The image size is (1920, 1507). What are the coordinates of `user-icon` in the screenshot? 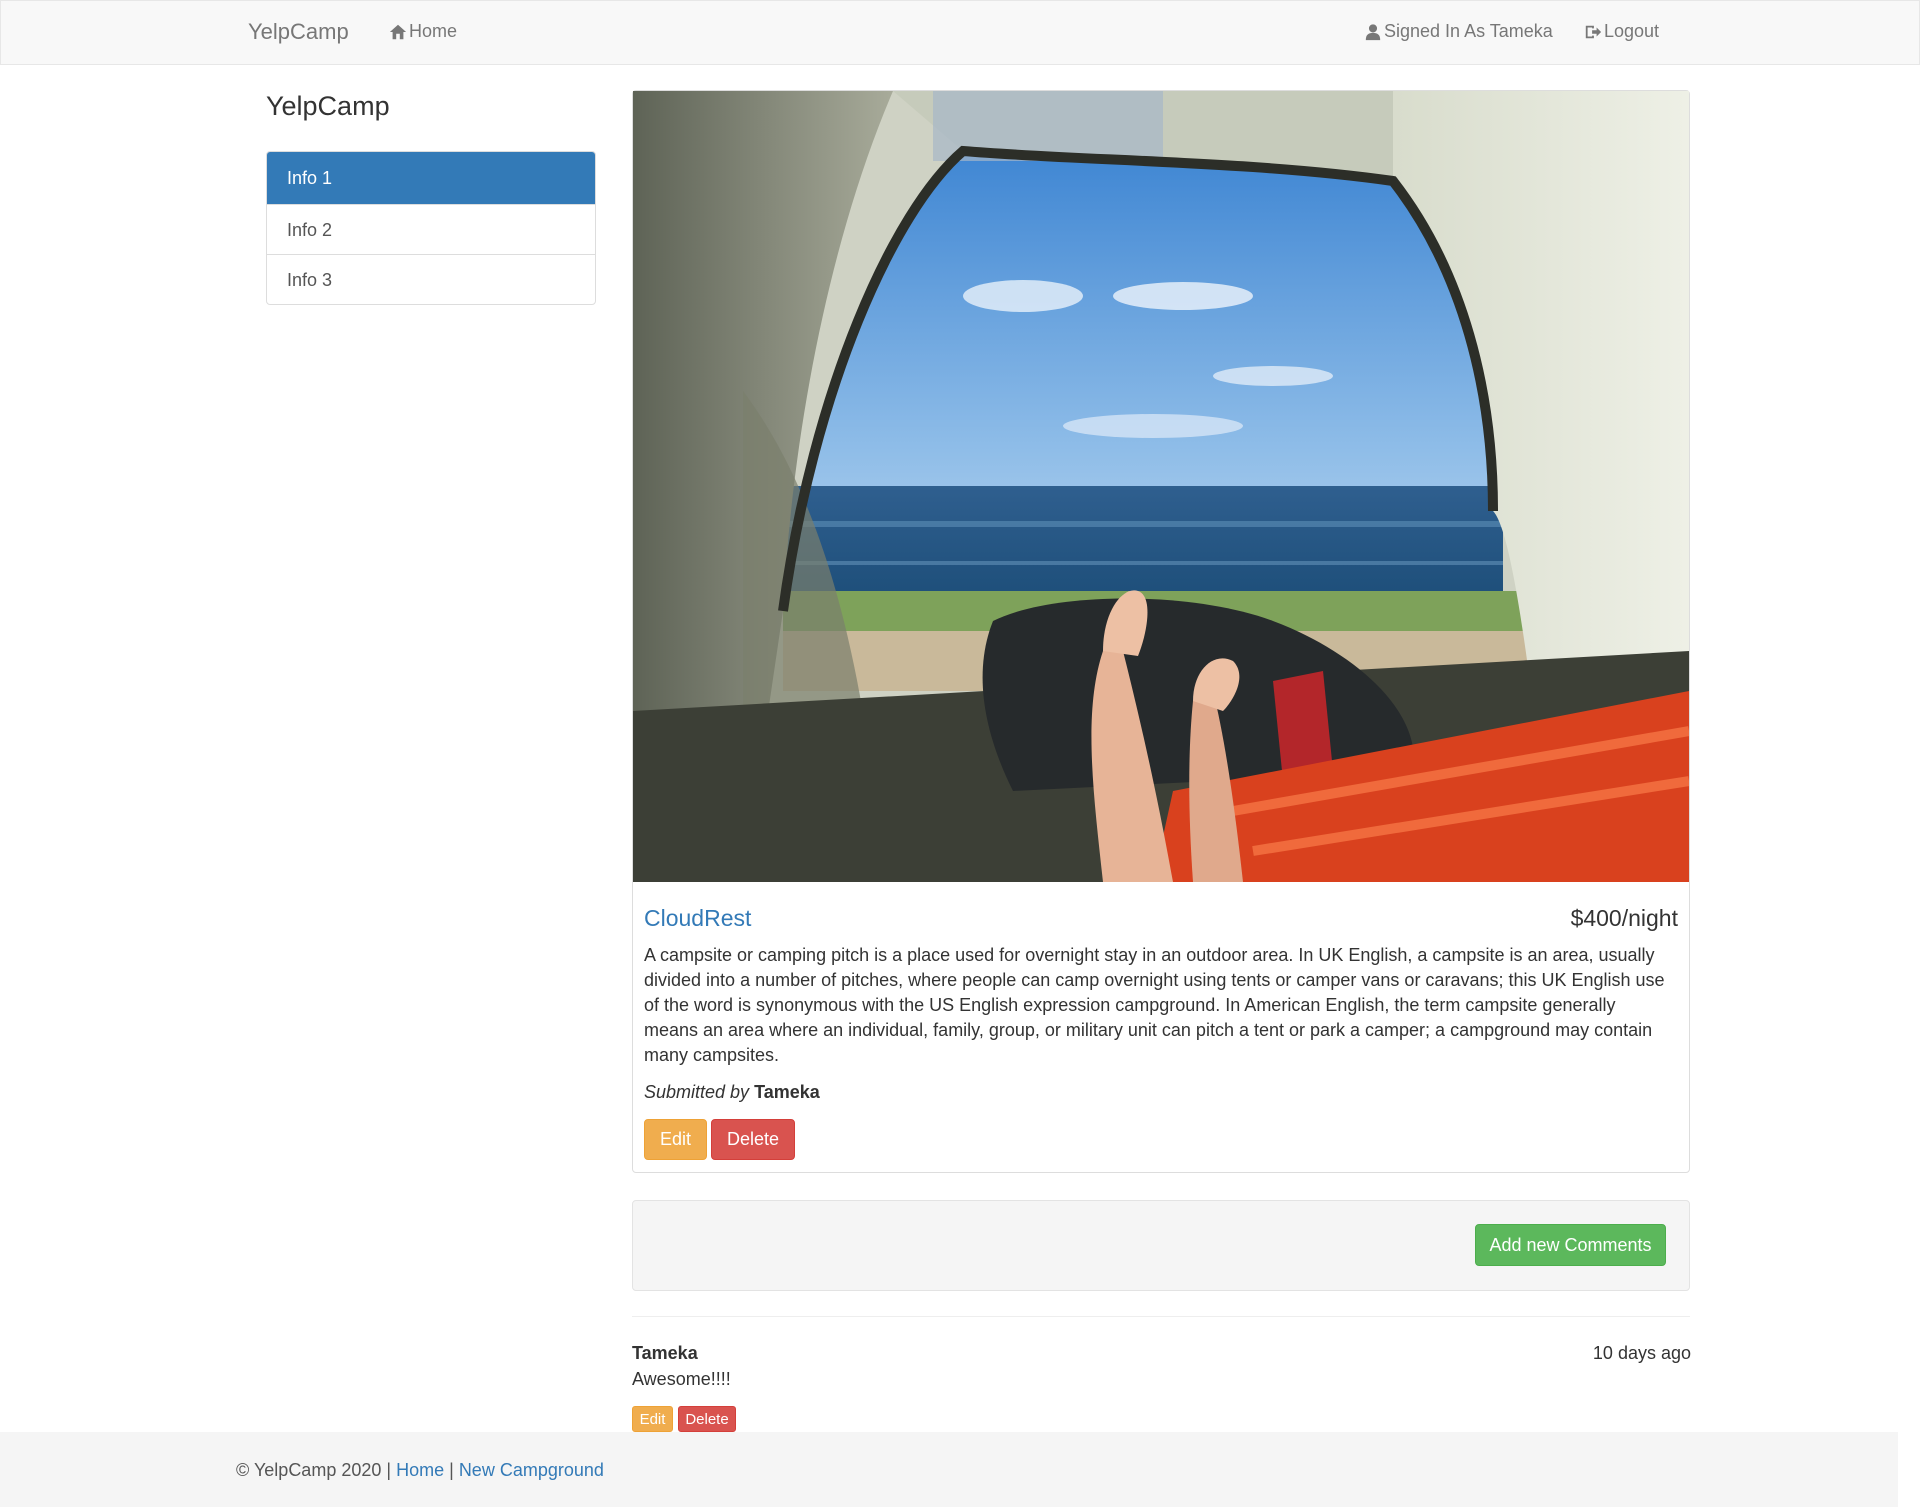 It's located at (1373, 32).